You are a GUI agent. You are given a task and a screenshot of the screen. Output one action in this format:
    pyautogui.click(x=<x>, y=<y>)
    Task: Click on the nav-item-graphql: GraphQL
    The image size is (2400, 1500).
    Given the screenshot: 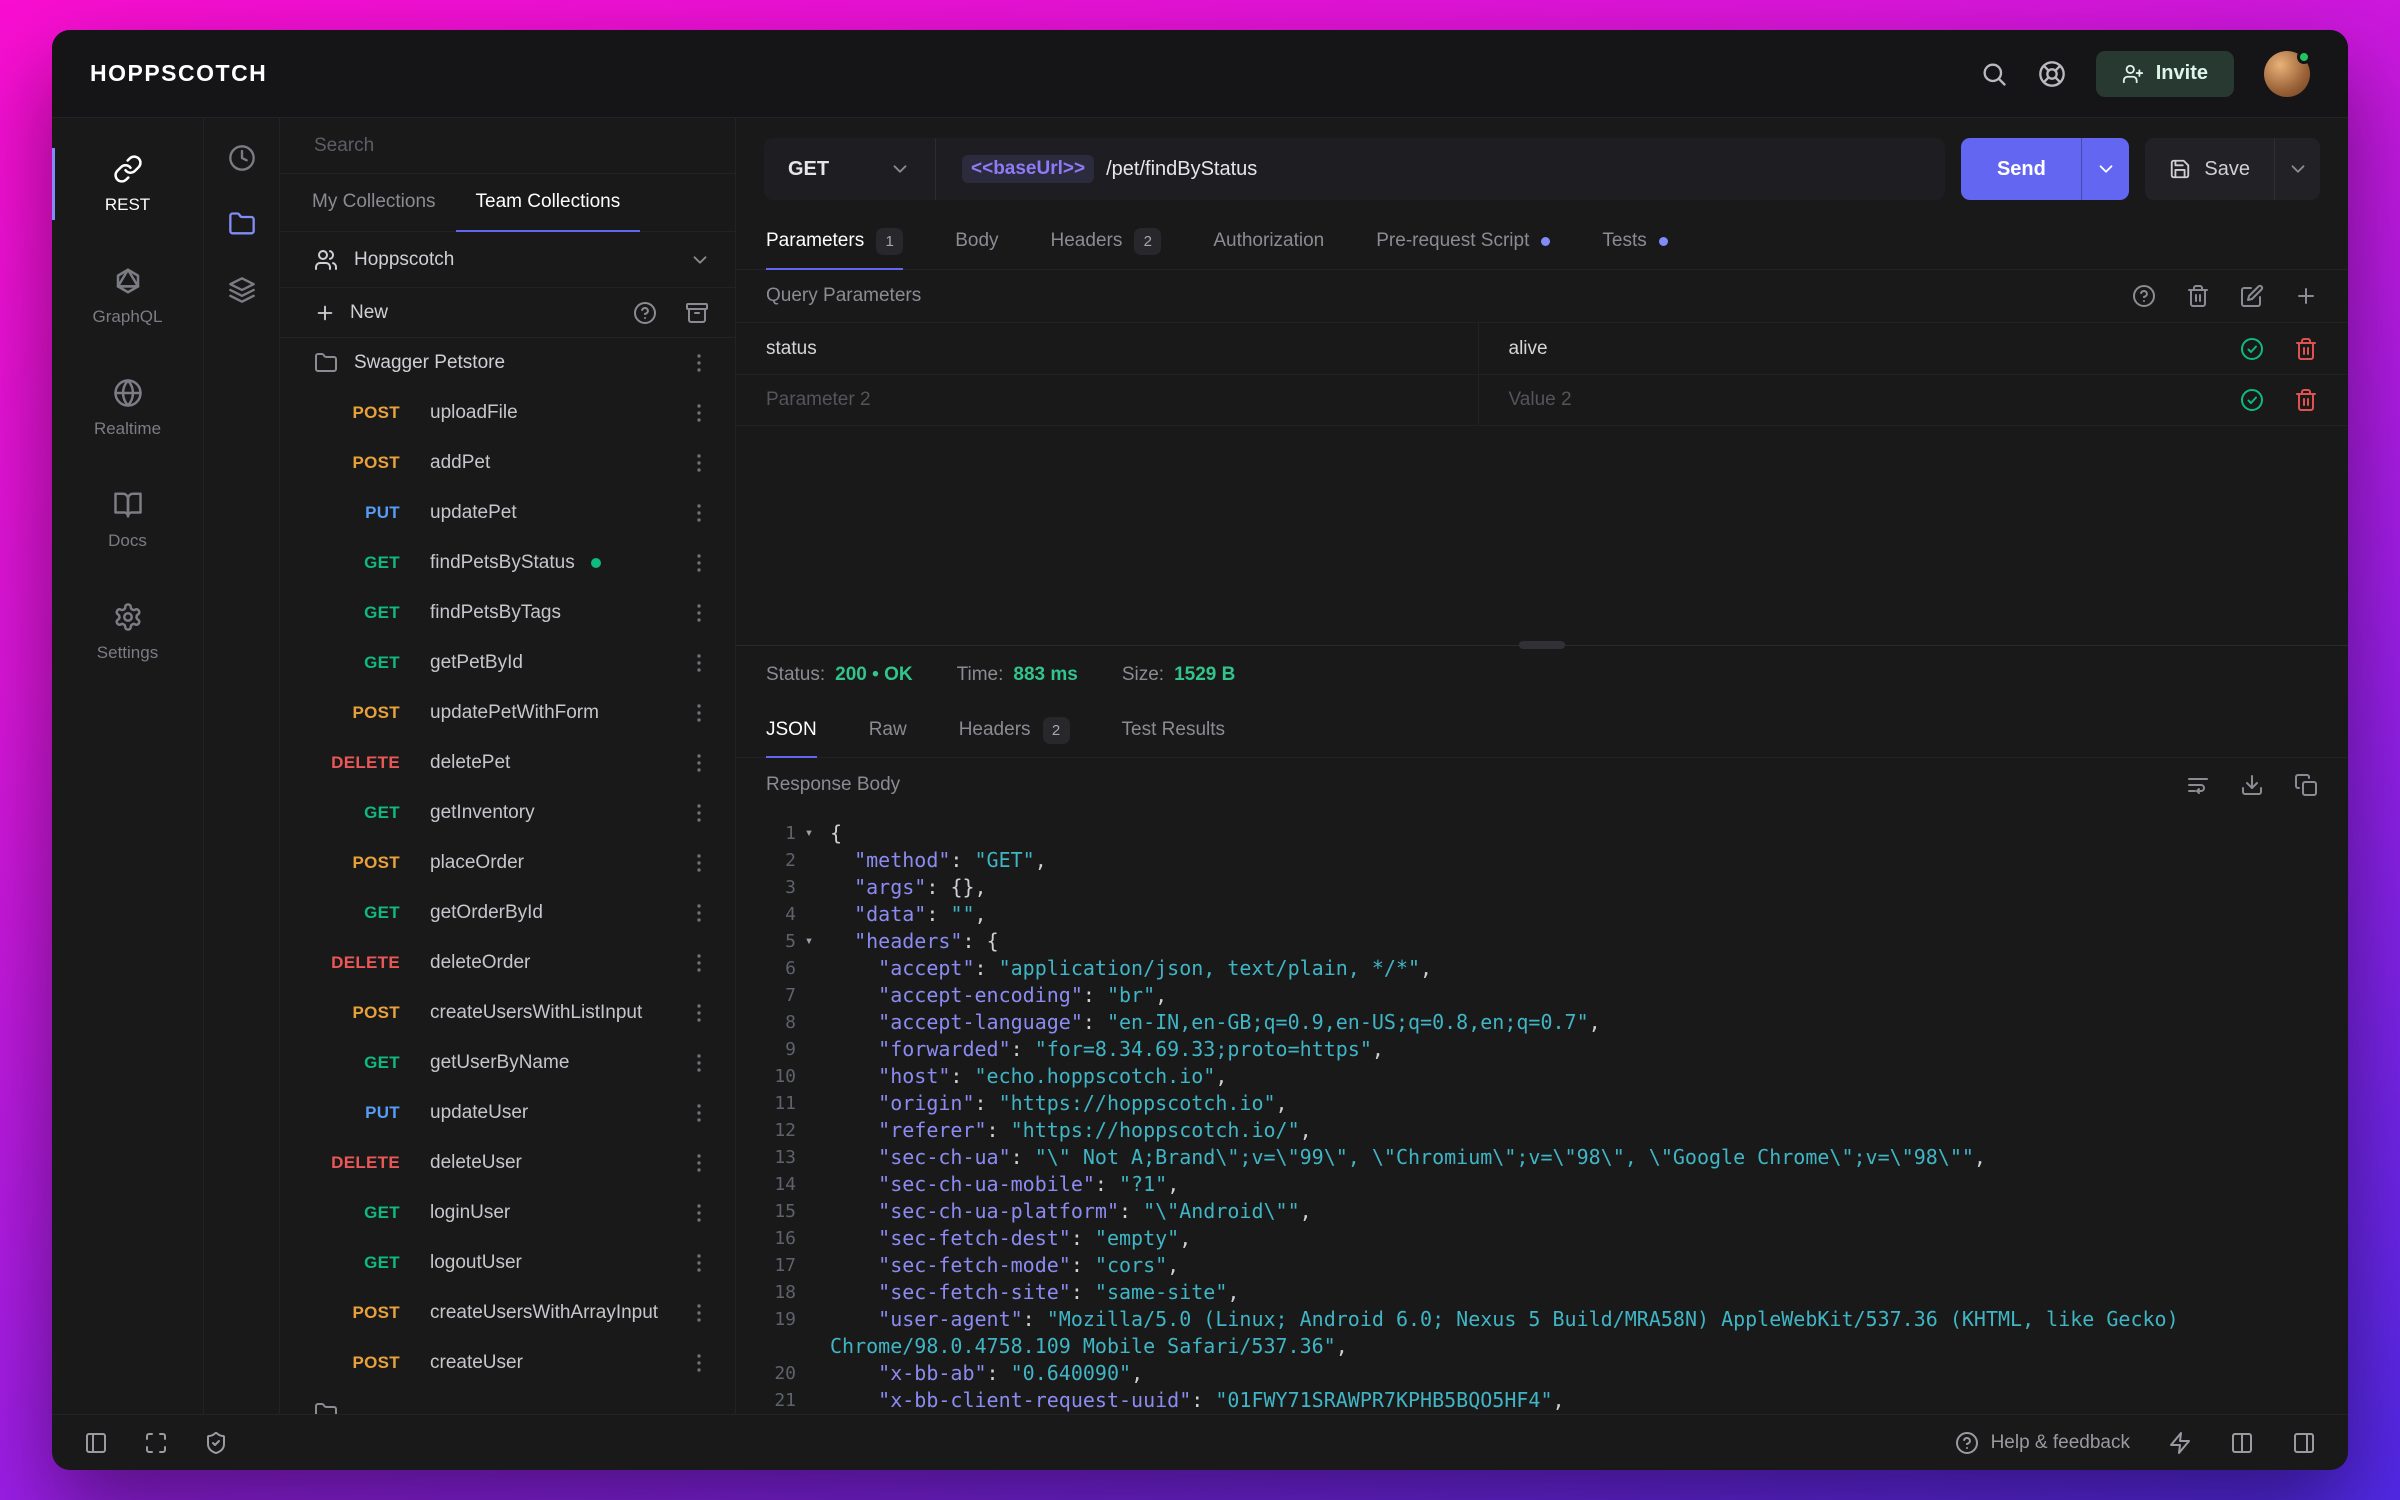 What is the action you would take?
    pyautogui.click(x=127, y=296)
    